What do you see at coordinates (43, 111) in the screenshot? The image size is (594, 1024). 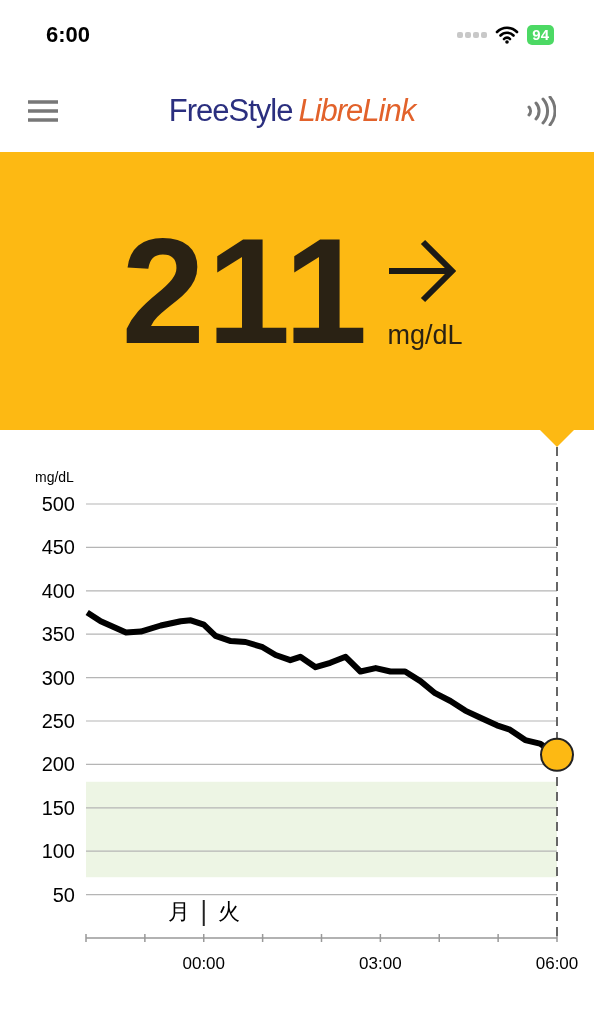 I see `menu-icon` at bounding box center [43, 111].